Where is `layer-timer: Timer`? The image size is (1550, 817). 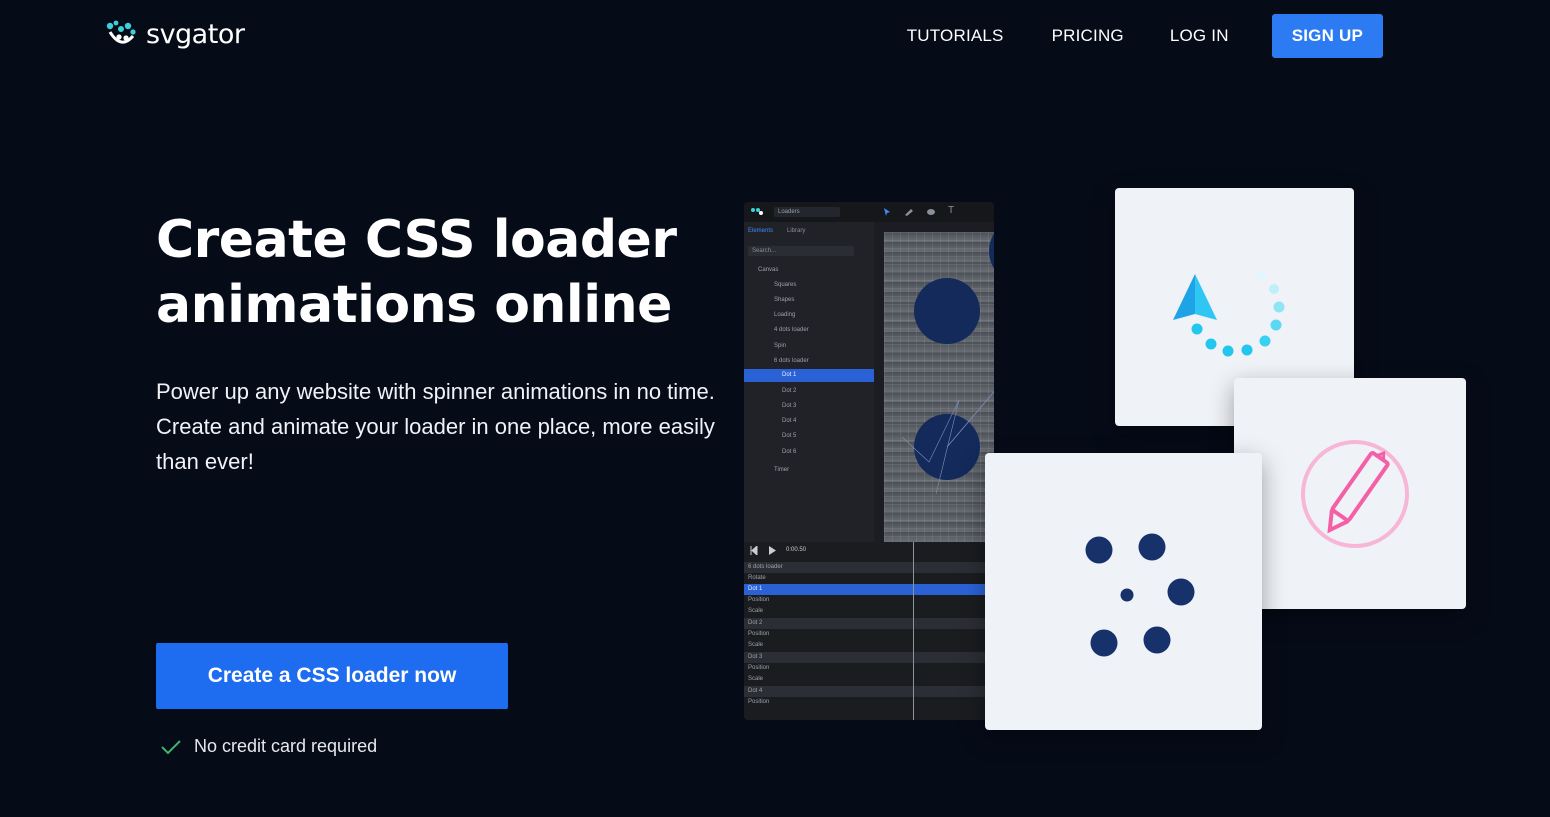 layer-timer: Timer is located at coordinates (809, 470).